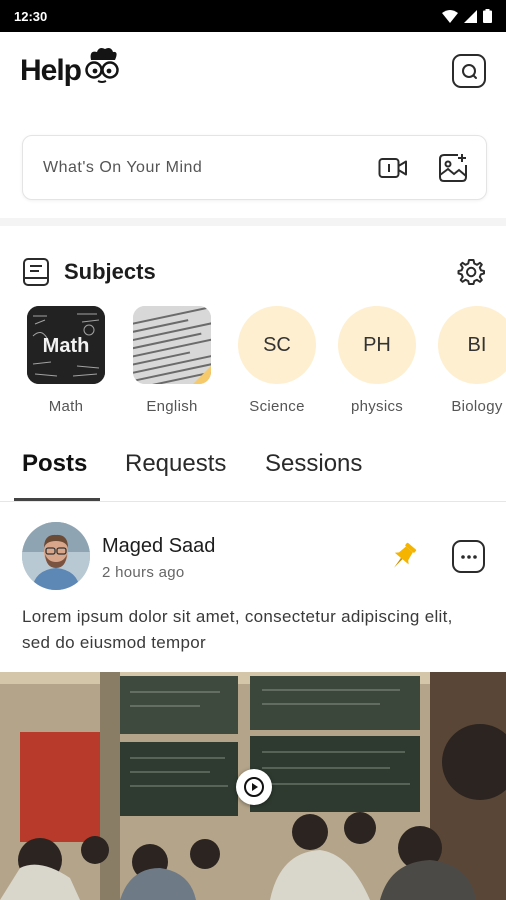 The image size is (506, 900). I want to click on wifi-icon, so click(450, 16).